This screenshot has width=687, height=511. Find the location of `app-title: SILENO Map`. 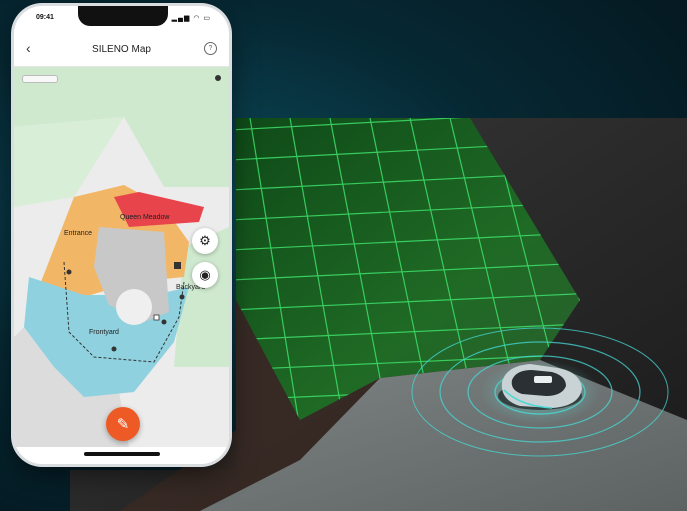

app-title: SILENO Map is located at coordinates (121, 49).